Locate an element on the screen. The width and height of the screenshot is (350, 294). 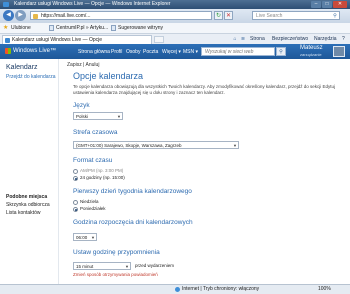
search-icon: ⚲ is located at coordinates (335, 16).